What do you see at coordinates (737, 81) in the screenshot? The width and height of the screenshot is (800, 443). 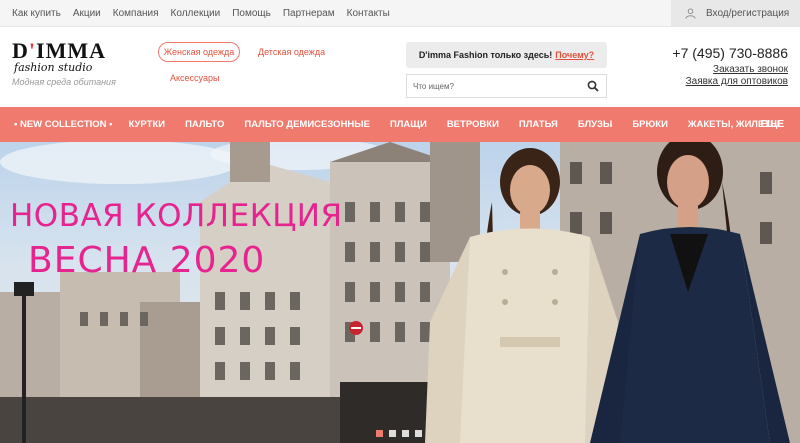 I see `wholesale-link: Заявка для оптовиков` at bounding box center [737, 81].